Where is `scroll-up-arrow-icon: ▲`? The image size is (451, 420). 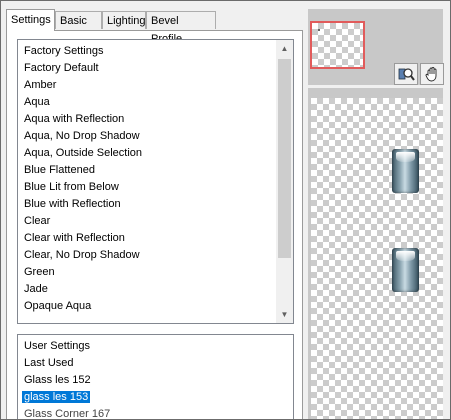 scroll-up-arrow-icon: ▲ is located at coordinates (284, 48).